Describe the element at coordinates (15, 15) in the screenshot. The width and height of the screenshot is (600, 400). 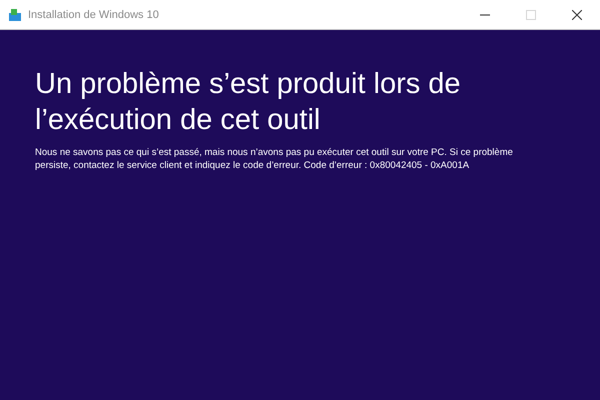
I see `installer-icon` at that location.